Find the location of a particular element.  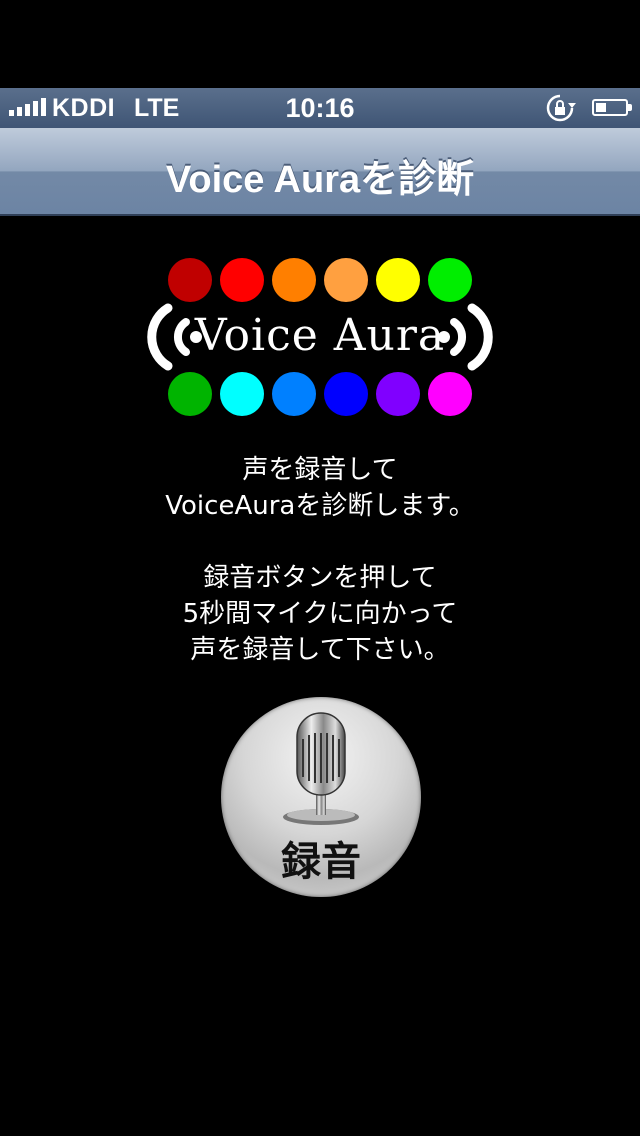

microphone-icon is located at coordinates (321, 768).